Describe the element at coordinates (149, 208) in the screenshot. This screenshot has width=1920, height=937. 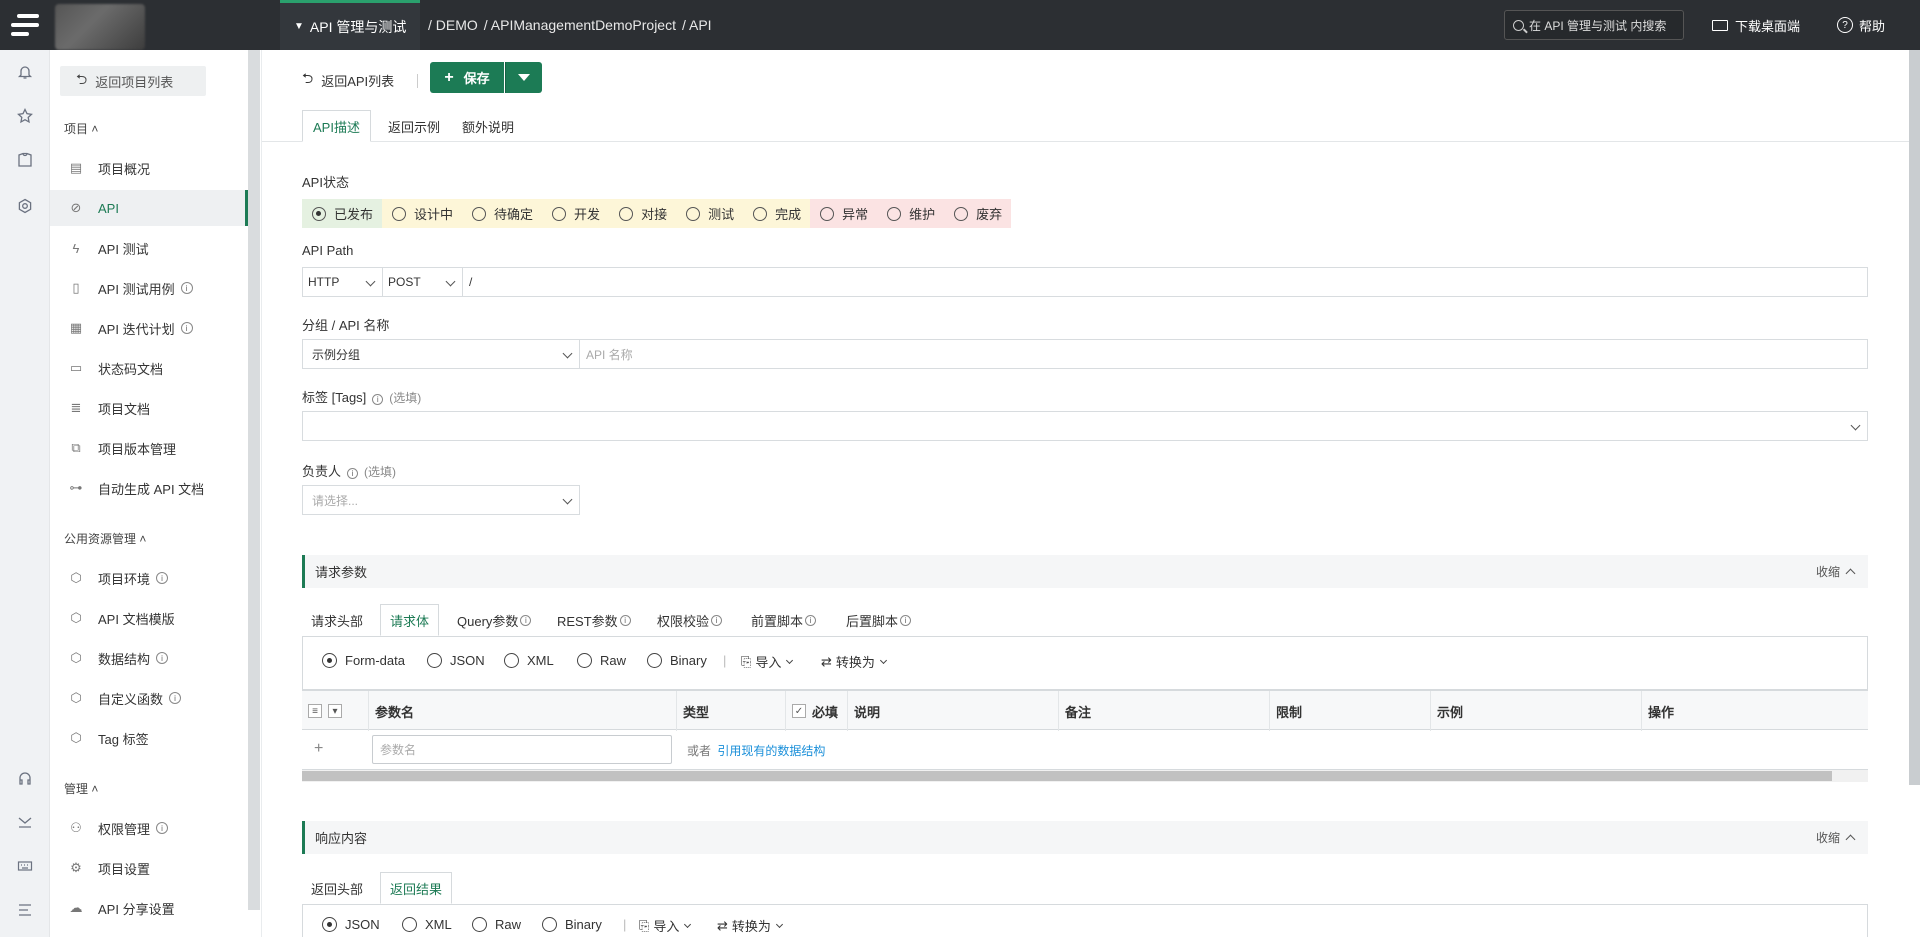
I see `sidebar-item-api: ⊘ API` at that location.